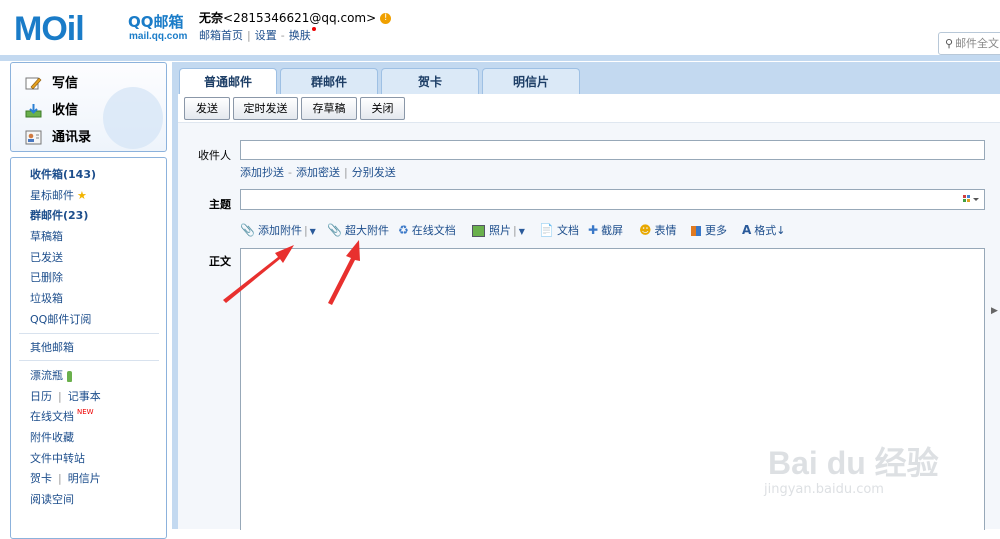 The height and width of the screenshot is (539, 1000). I want to click on add-bcc-link: 添加密送, so click(318, 172).